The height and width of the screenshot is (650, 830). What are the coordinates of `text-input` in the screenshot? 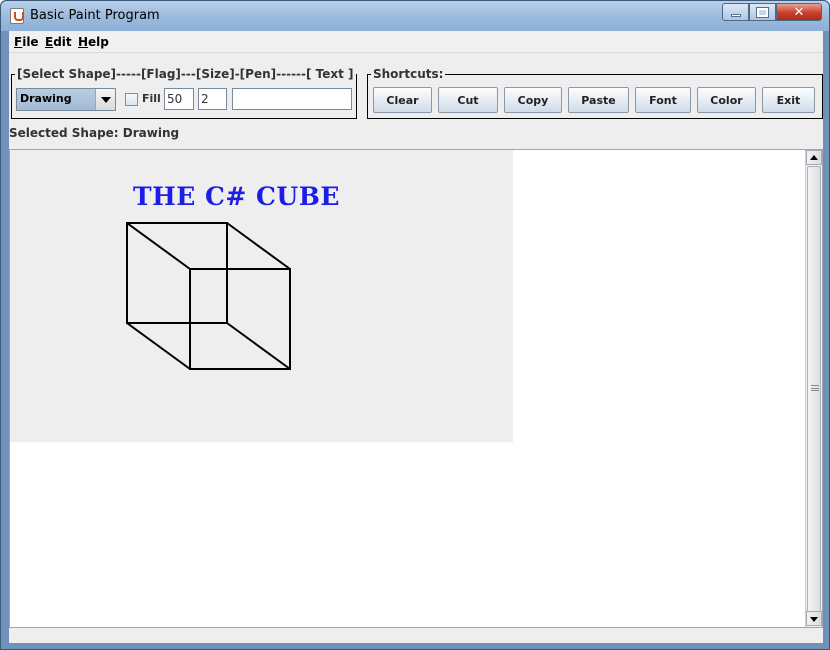 It's located at (292, 99).